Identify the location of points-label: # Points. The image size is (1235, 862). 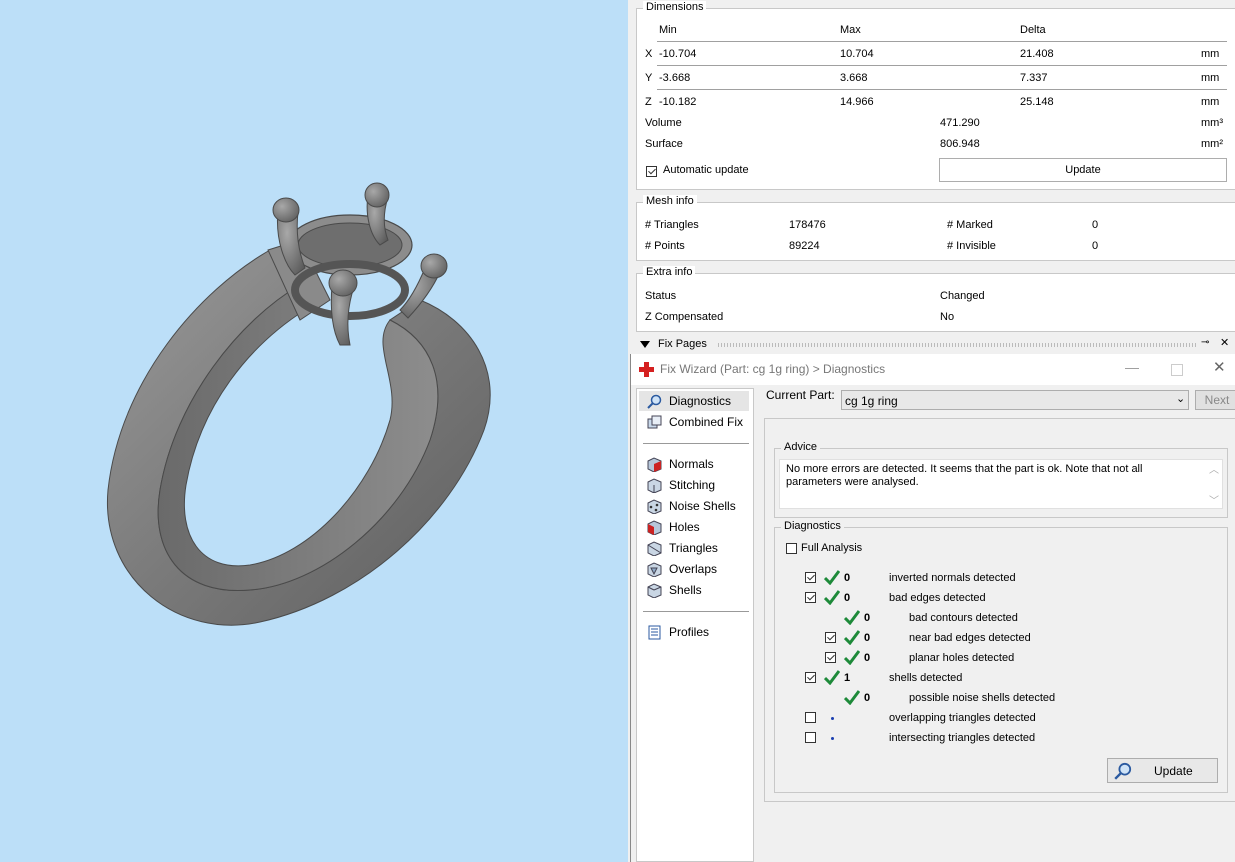
(665, 246).